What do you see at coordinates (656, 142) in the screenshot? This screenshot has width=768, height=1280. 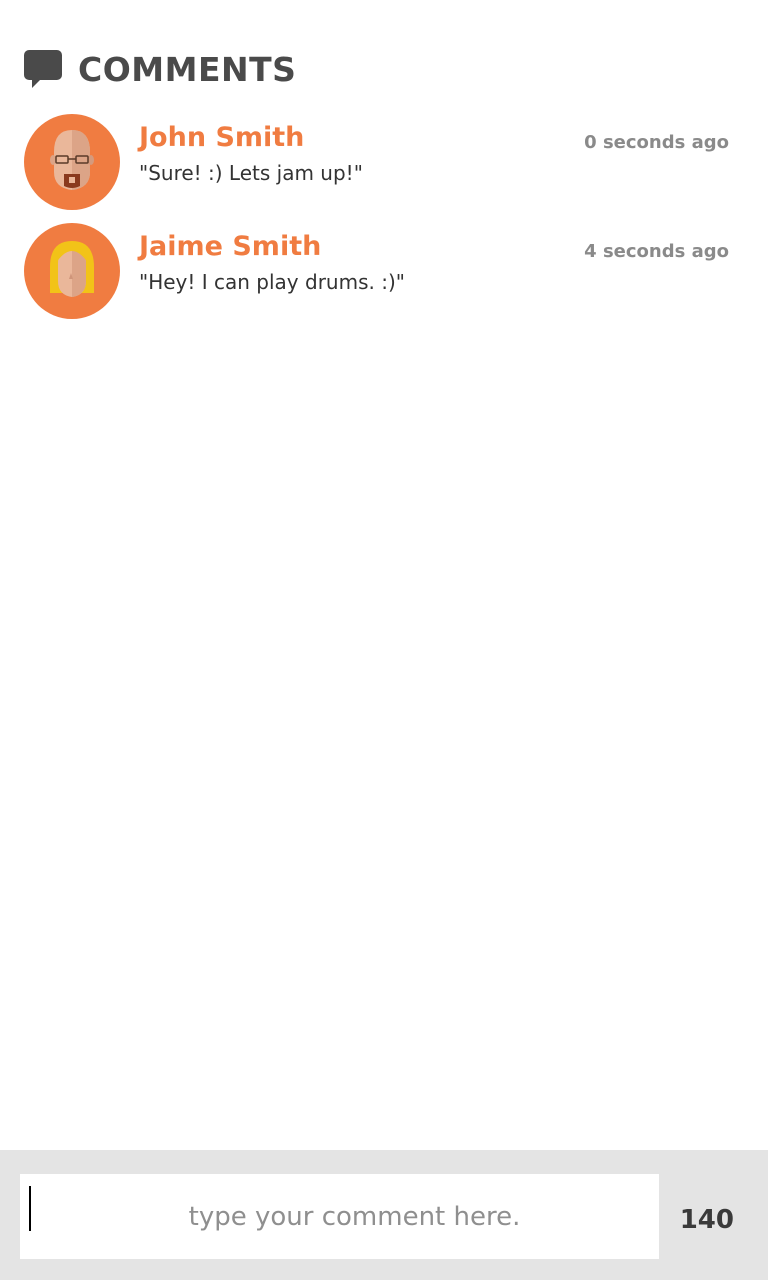 I see `comment-timestamp: 0 seconds ago` at bounding box center [656, 142].